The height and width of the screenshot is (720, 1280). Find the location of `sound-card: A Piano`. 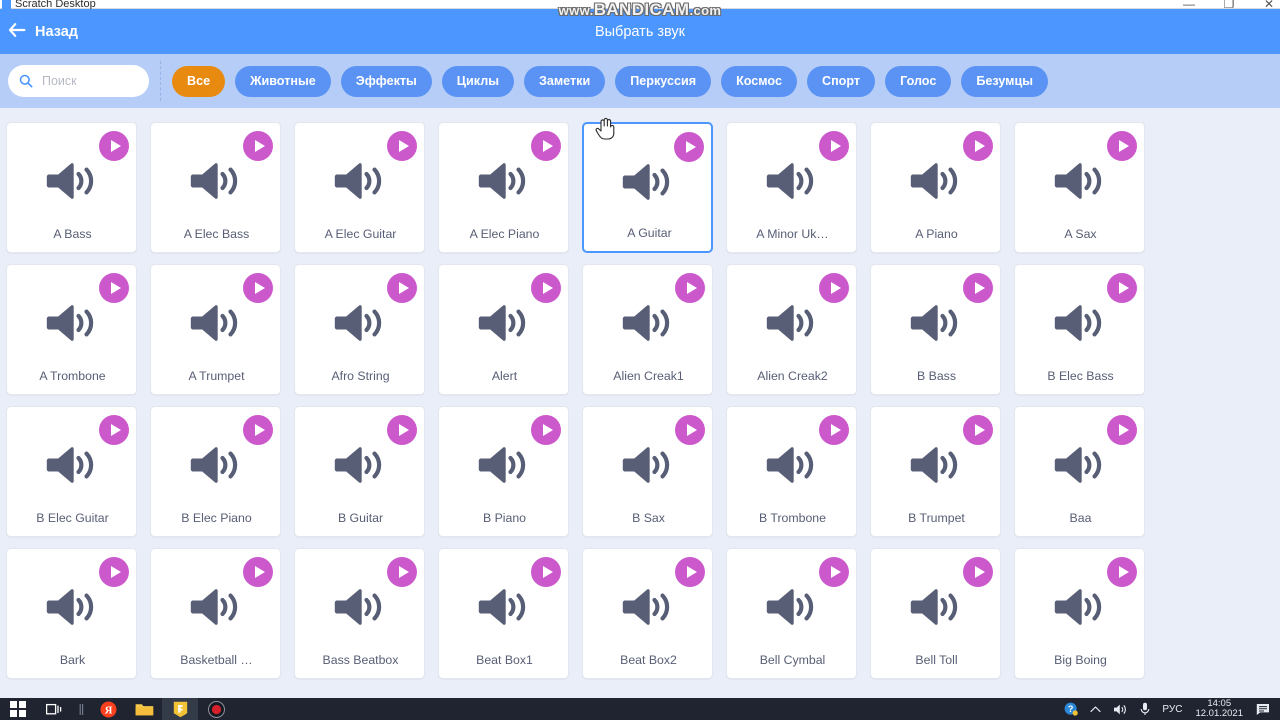

sound-card: A Piano is located at coordinates (935, 187).